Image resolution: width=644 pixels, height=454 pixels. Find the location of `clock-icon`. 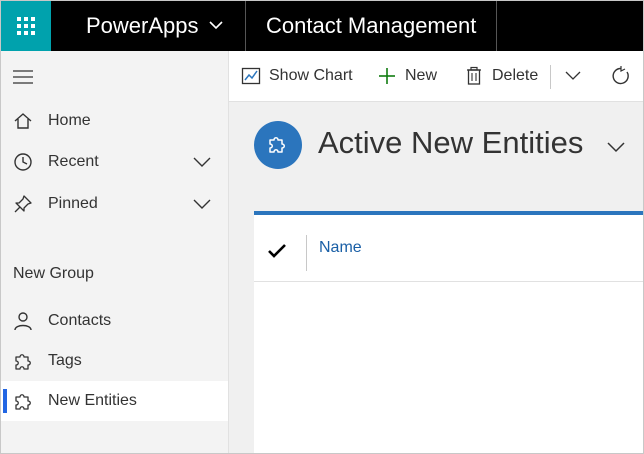

clock-icon is located at coordinates (23, 162).